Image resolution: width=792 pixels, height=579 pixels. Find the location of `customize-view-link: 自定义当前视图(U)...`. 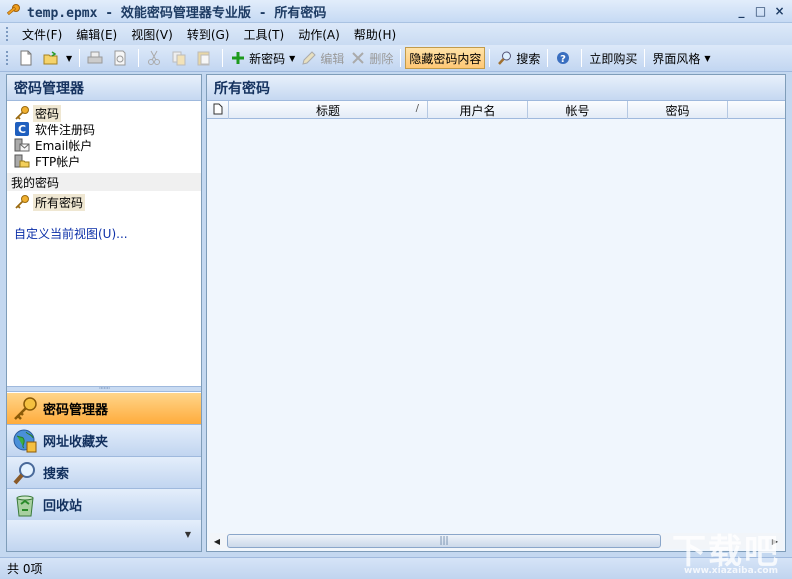

customize-view-link: 自定义当前视图(U)... is located at coordinates (104, 233).